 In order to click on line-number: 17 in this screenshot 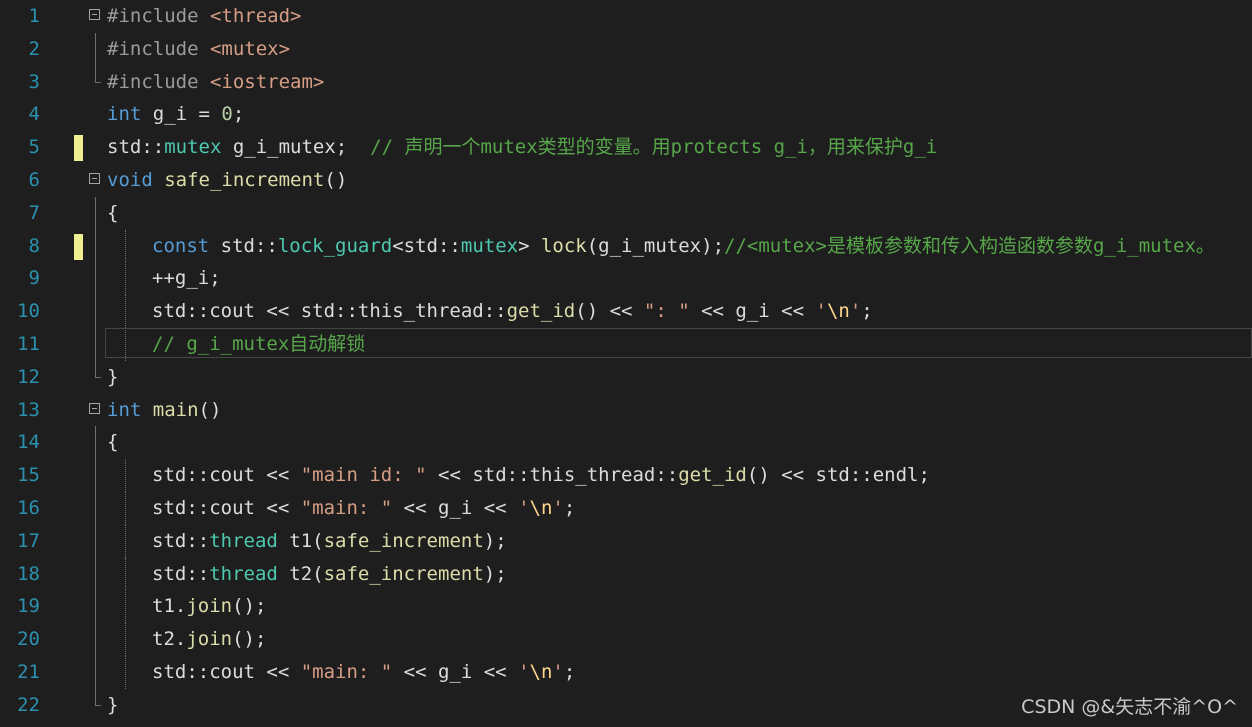, I will do `click(28, 540)`.